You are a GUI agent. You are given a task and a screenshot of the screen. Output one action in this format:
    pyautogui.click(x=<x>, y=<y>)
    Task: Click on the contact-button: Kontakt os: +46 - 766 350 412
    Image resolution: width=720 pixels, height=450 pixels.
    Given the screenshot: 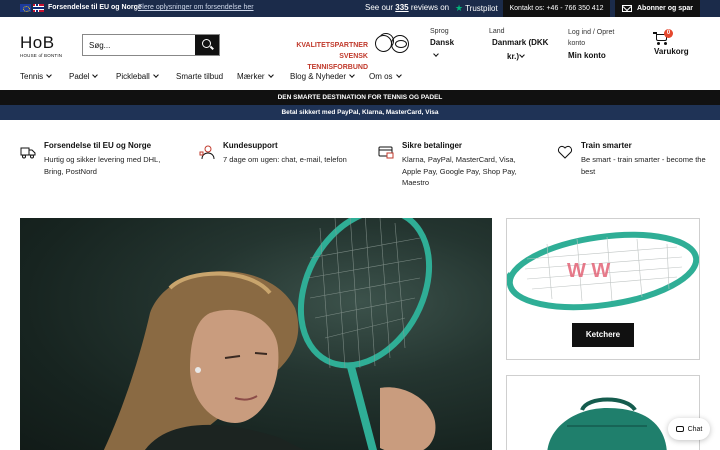 What is the action you would take?
    pyautogui.click(x=556, y=8)
    